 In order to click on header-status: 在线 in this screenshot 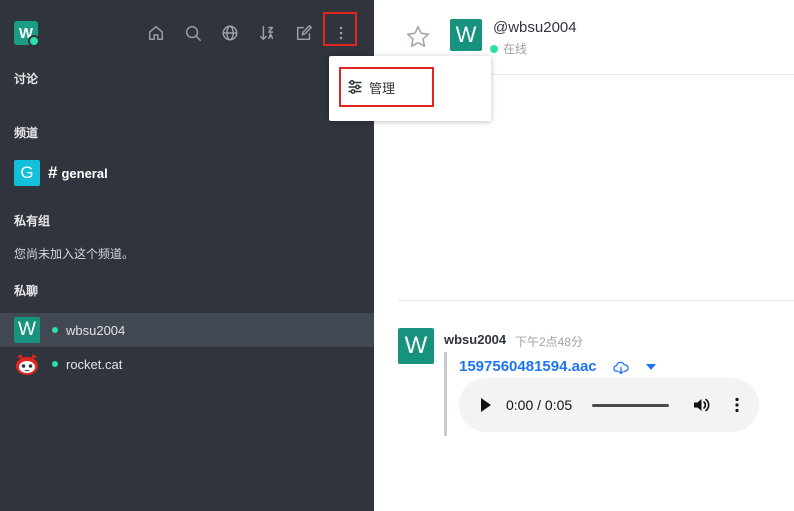, I will do `click(508, 48)`.